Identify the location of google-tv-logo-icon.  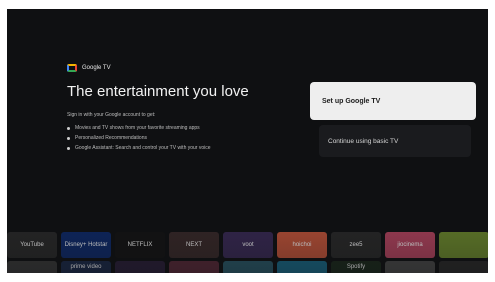
(72, 68).